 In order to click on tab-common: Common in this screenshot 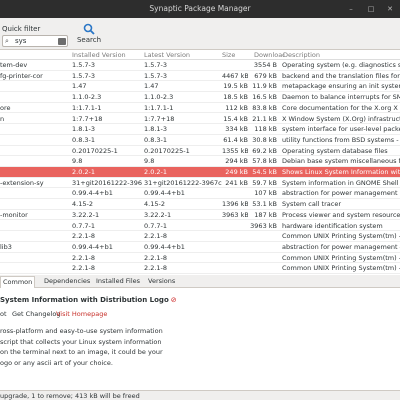, I will do `click(18, 282)`.